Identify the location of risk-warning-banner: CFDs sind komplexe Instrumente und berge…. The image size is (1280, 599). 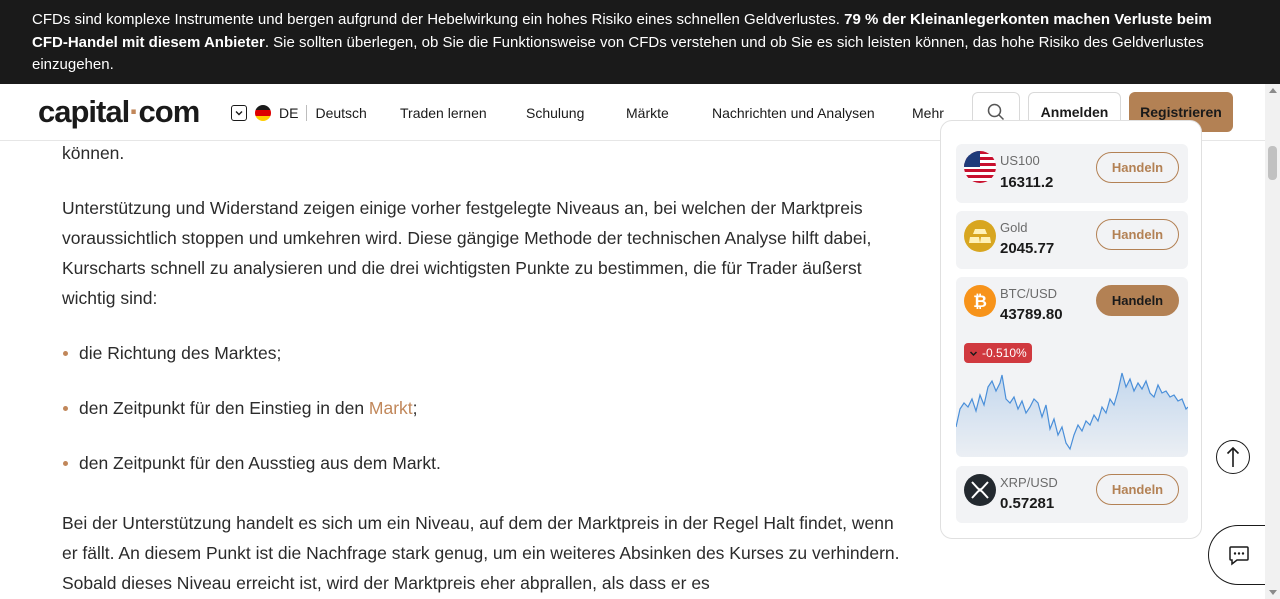
(640, 42).